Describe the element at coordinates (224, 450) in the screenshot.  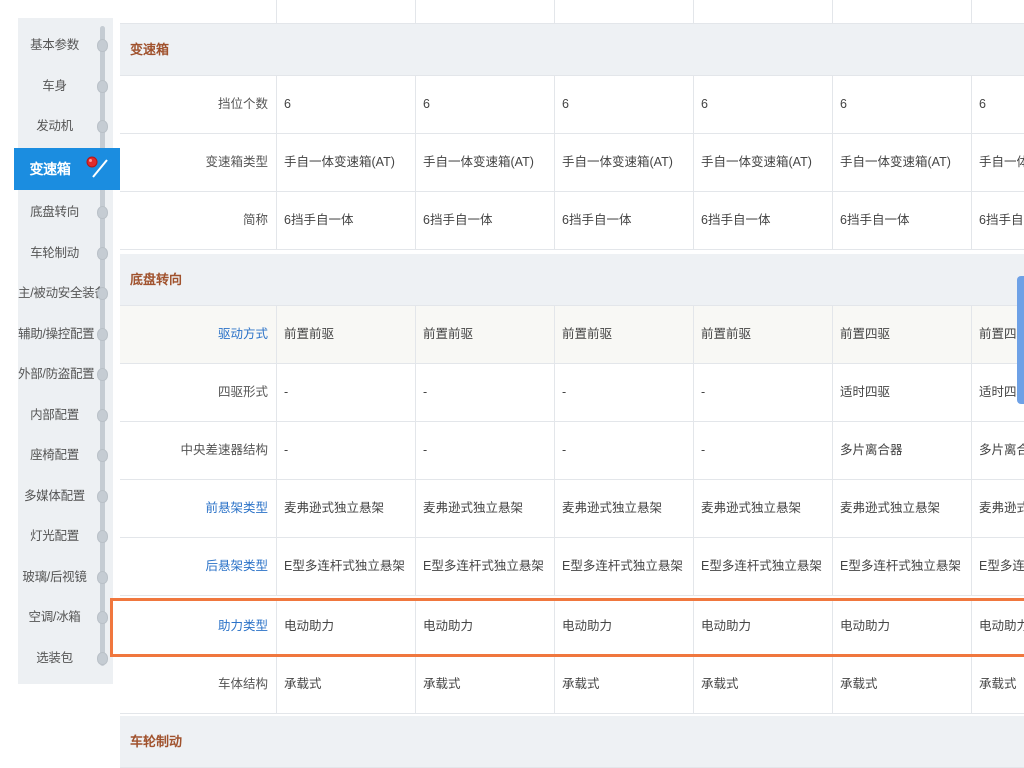
I see `param-label: 中央差速器结构` at that location.